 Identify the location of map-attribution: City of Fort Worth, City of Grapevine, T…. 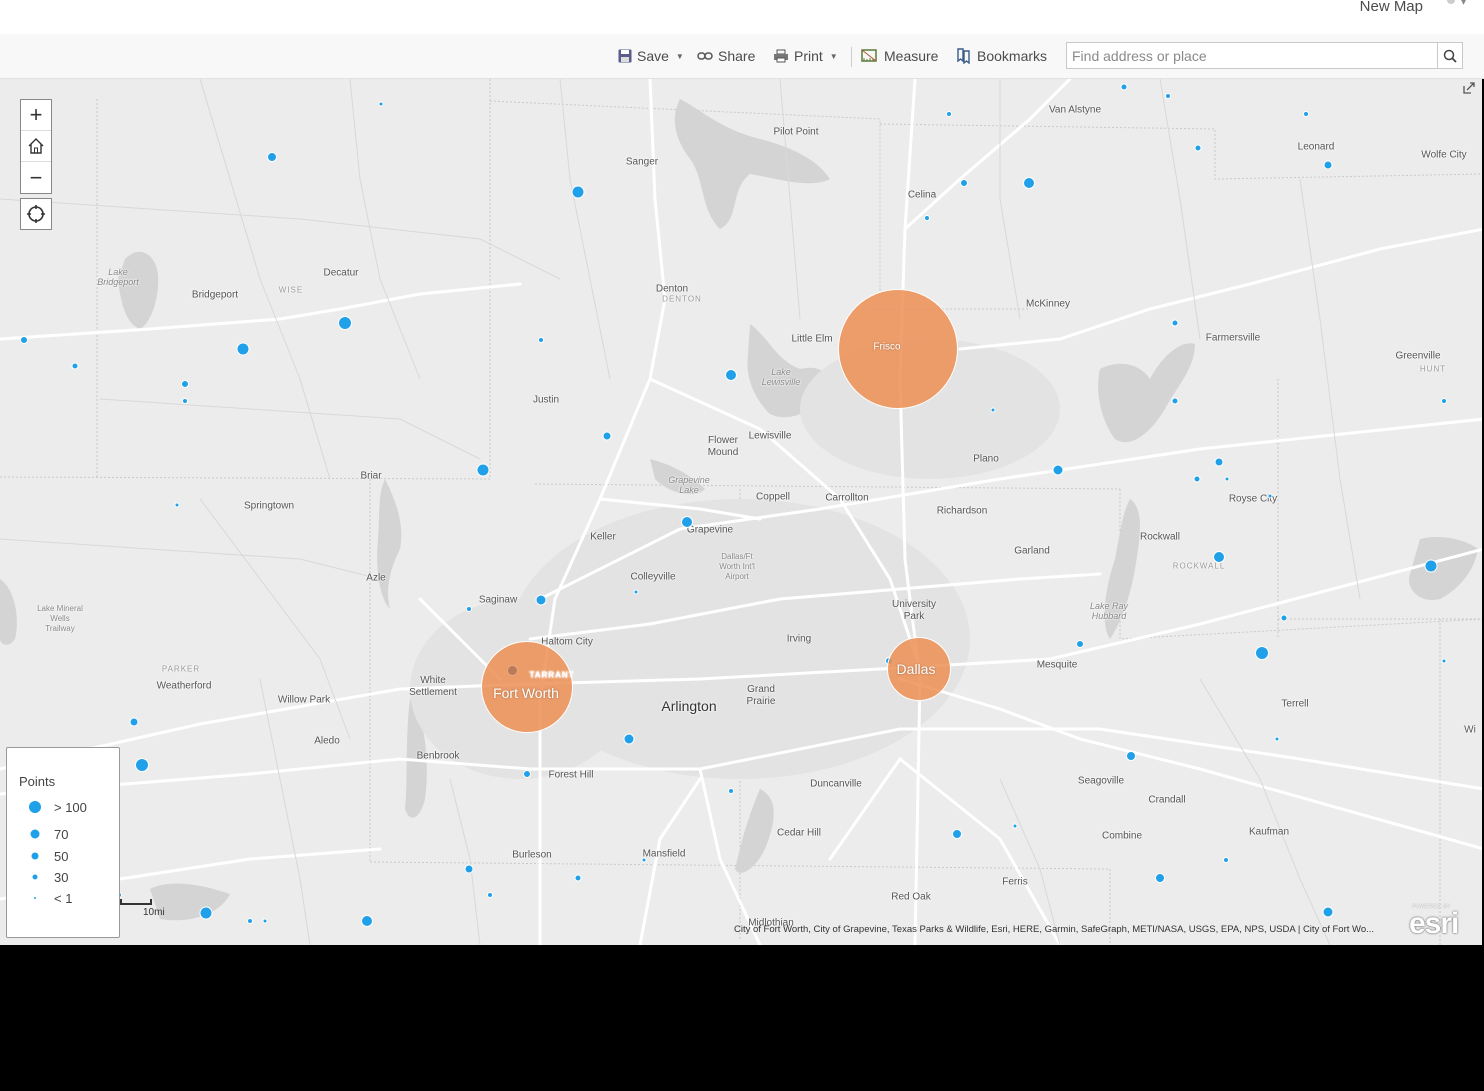
(1067, 929).